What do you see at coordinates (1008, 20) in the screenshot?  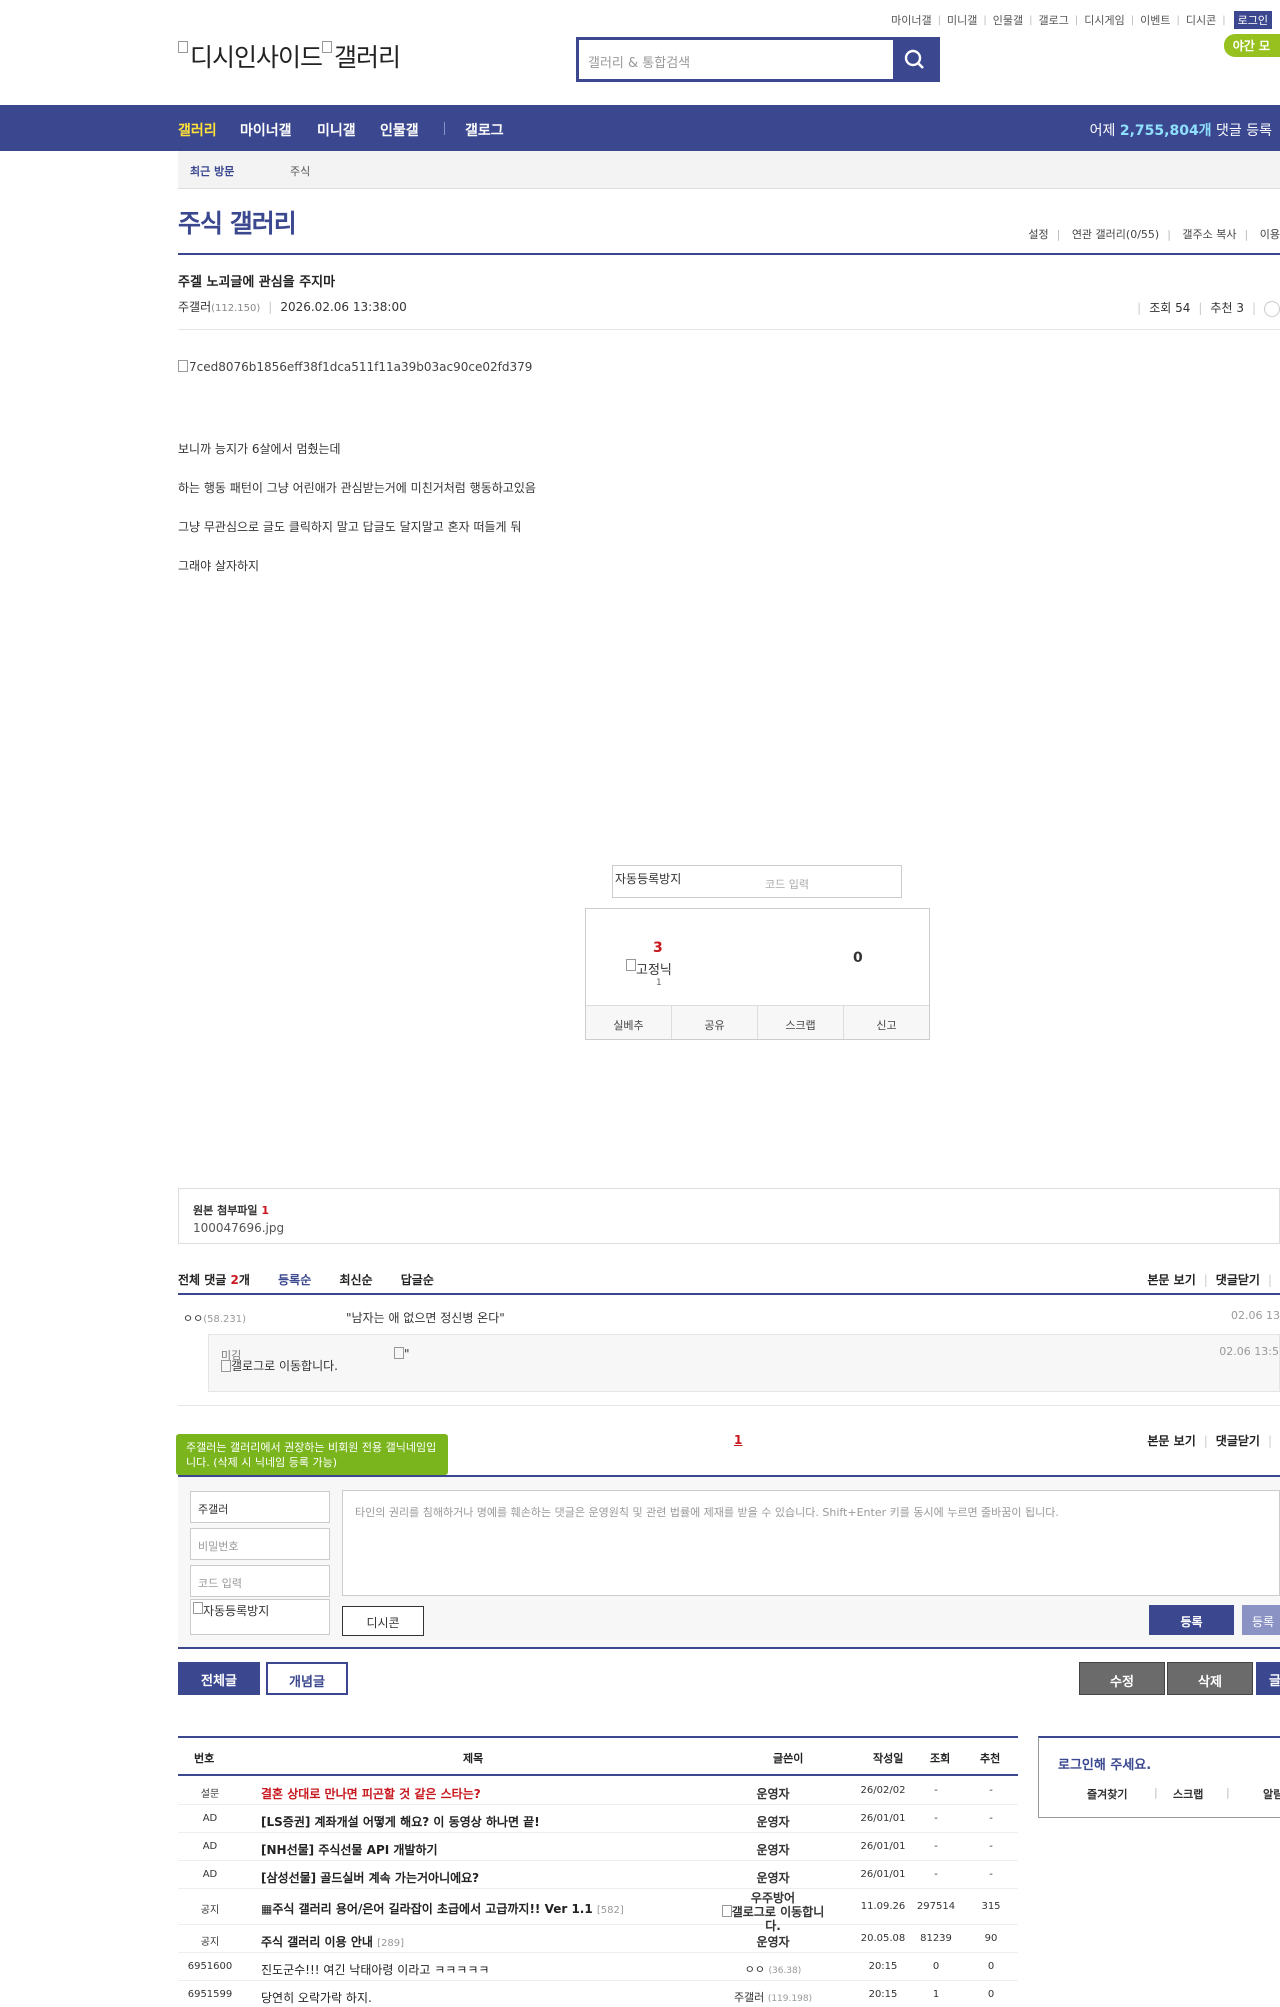 I see `util-link-person: 인물갤` at bounding box center [1008, 20].